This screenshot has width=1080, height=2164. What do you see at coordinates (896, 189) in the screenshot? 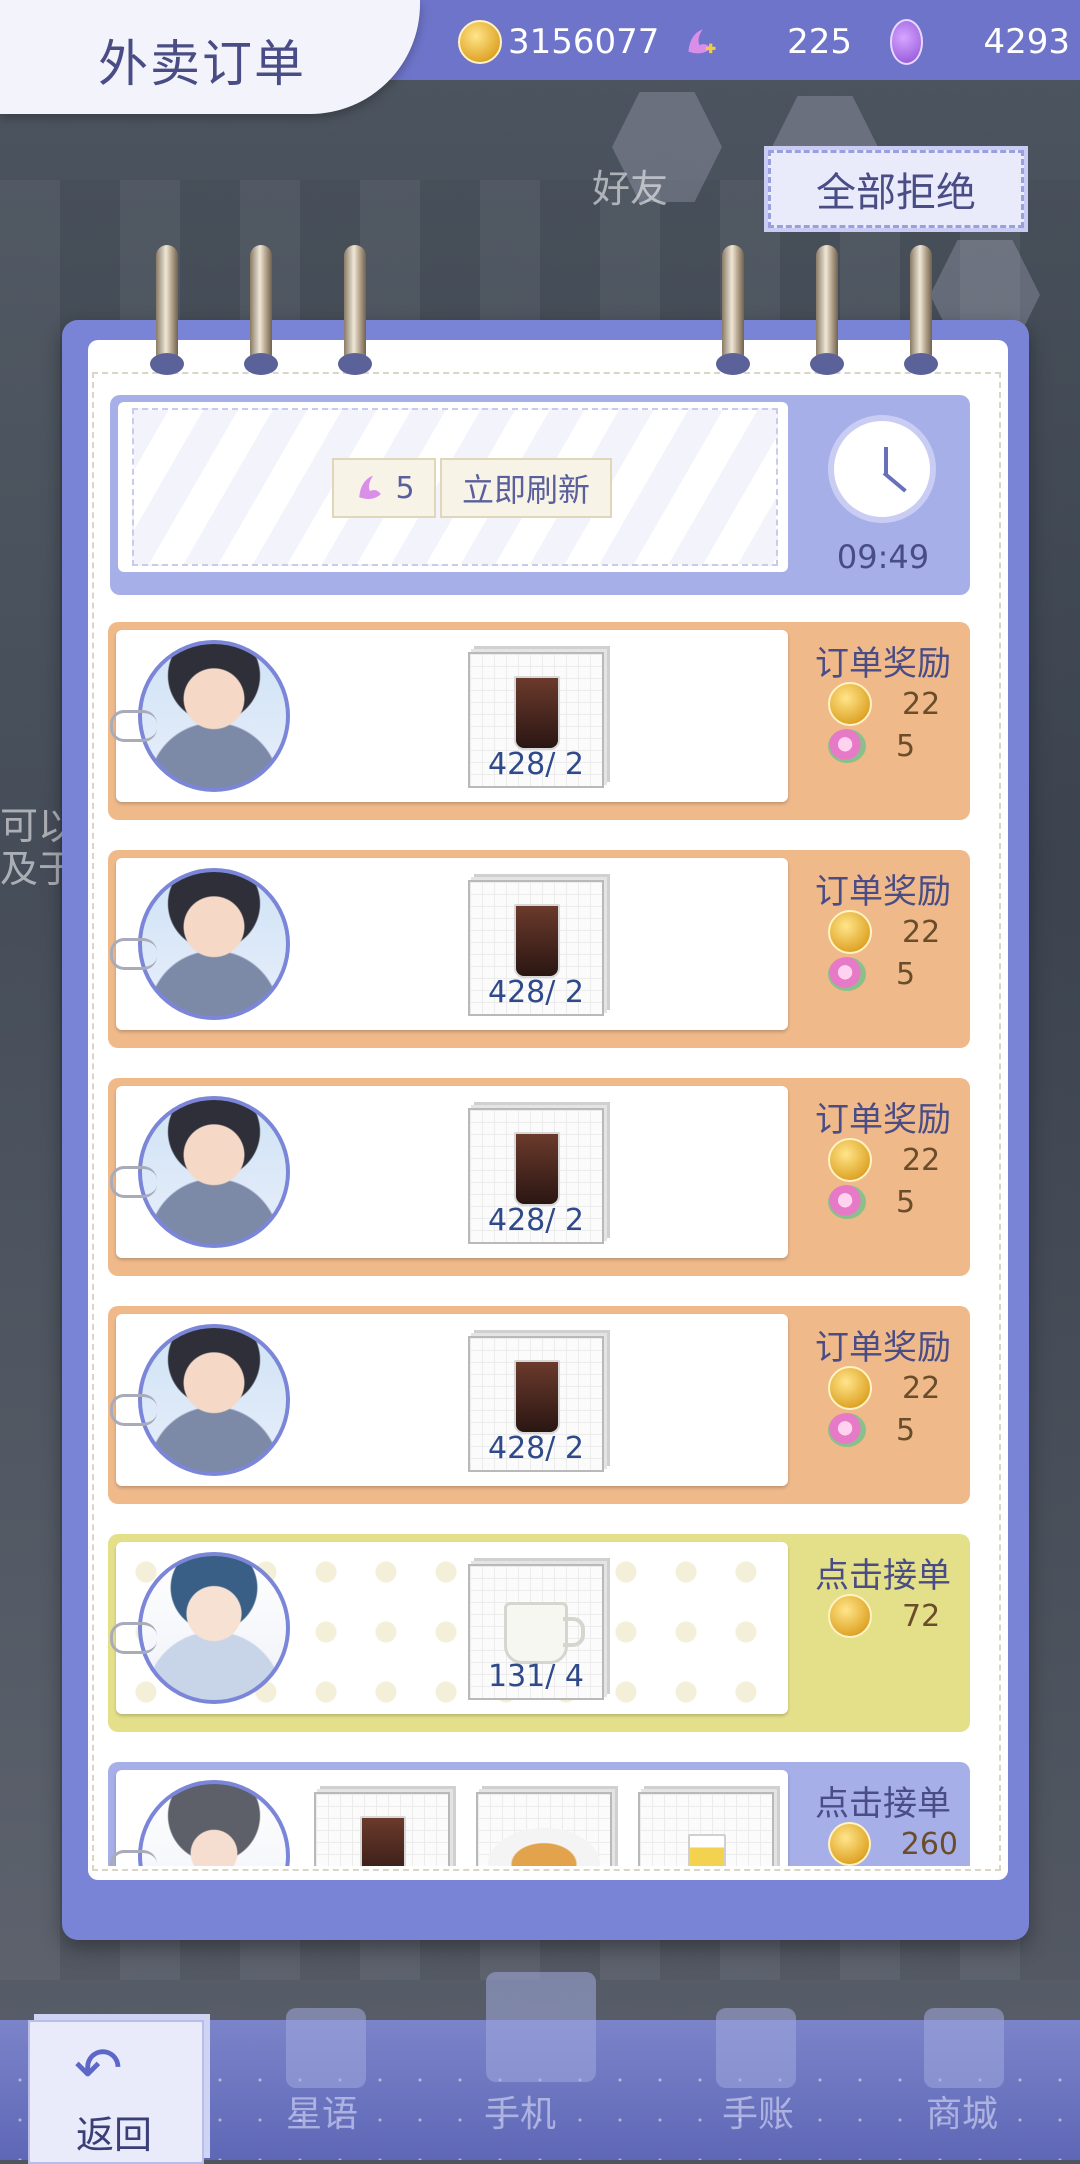
I see `refuse-all-button: 全部拒绝` at bounding box center [896, 189].